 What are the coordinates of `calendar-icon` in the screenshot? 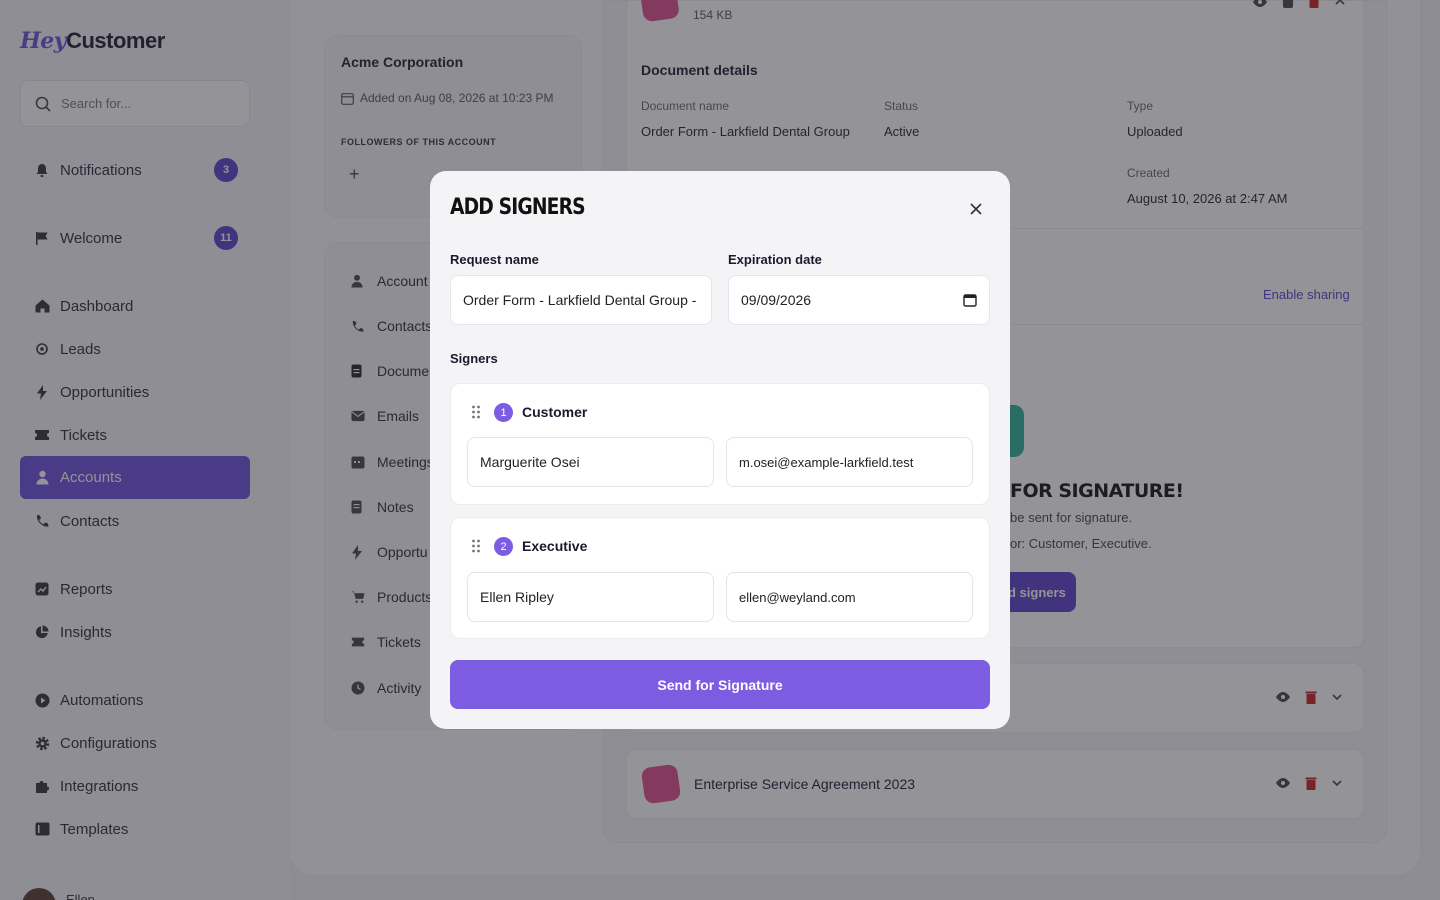 It's located at (970, 300).